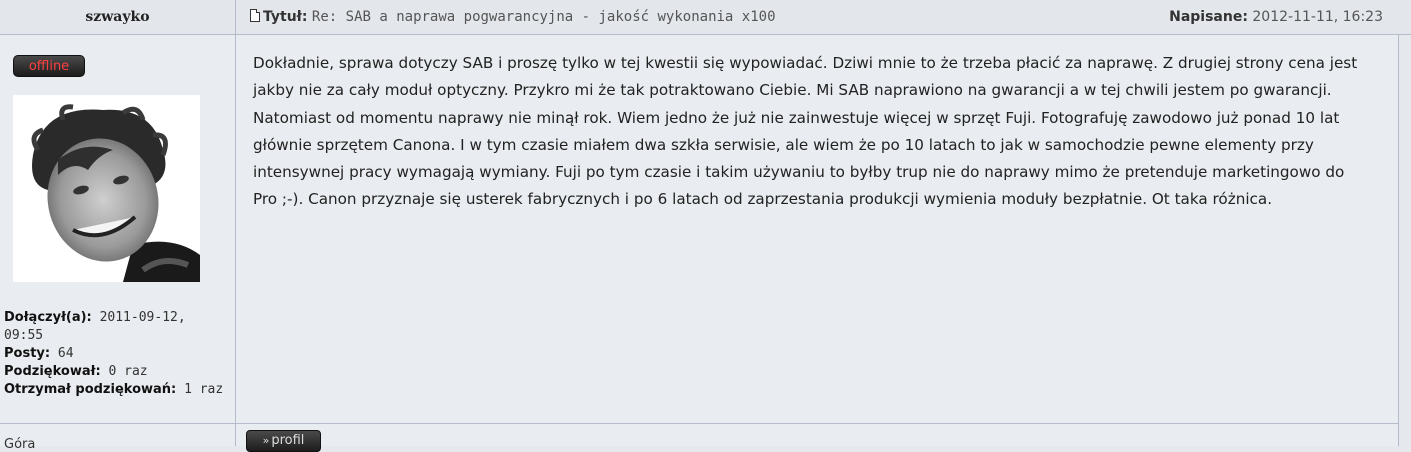  I want to click on row-divider, so click(699, 423).